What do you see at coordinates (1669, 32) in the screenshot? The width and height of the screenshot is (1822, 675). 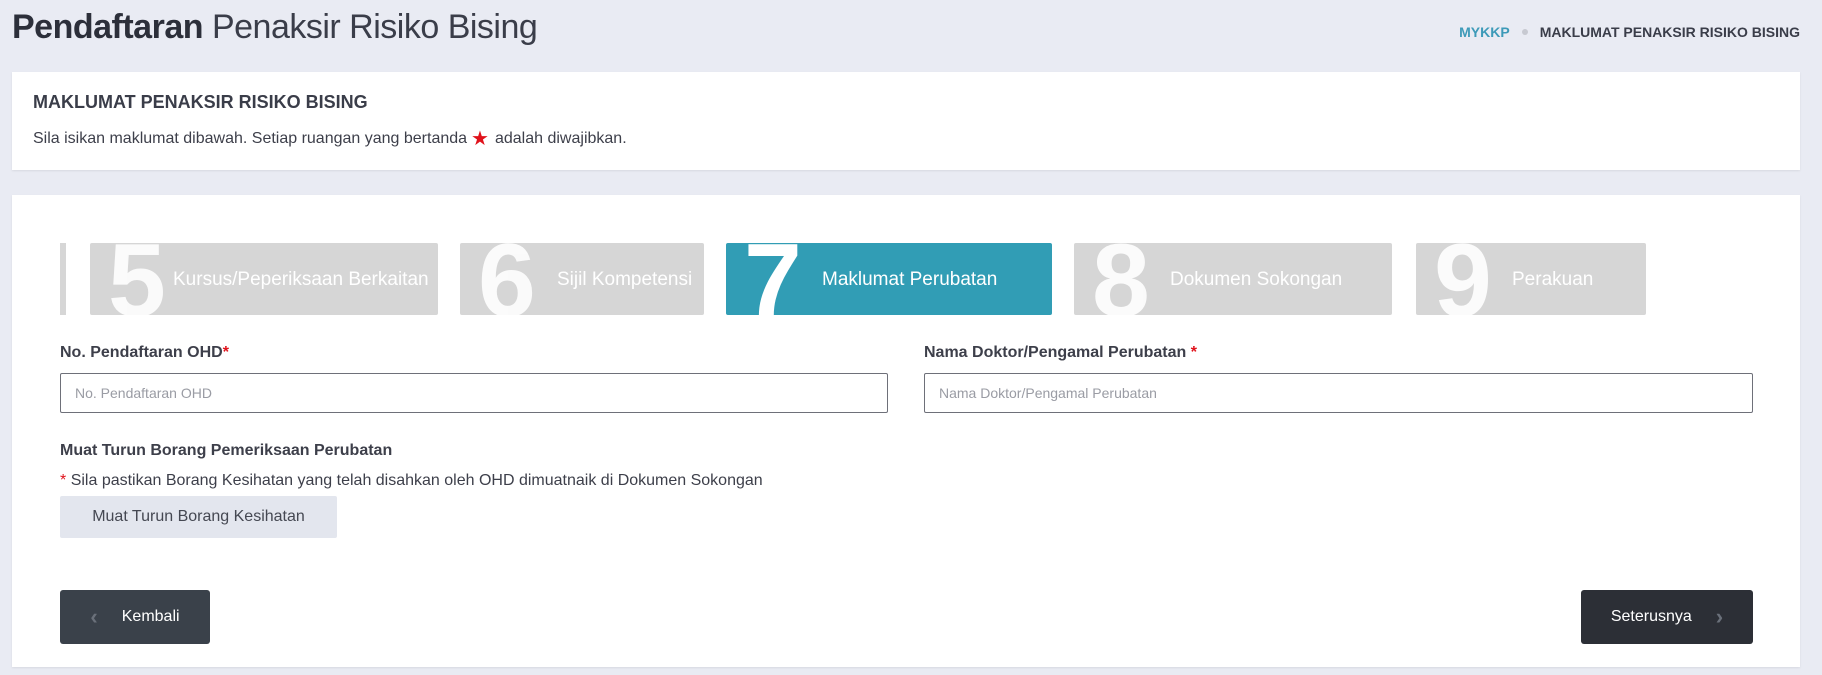 I see `breadcrumb-current: MAKLUMAT PENAKSIR RISIKO BISING` at bounding box center [1669, 32].